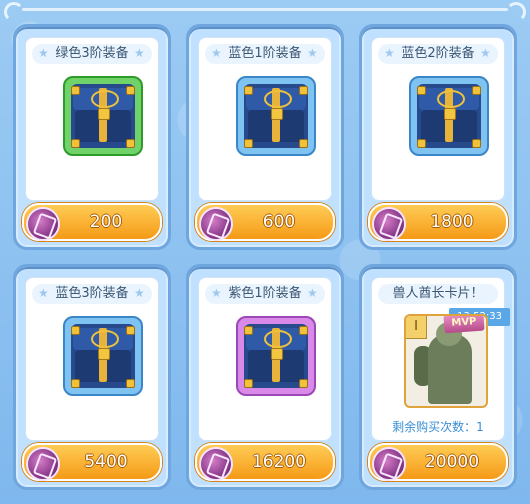  I want to click on item-panel: 蓝色3阶装备 ★ ★, so click(92, 359).